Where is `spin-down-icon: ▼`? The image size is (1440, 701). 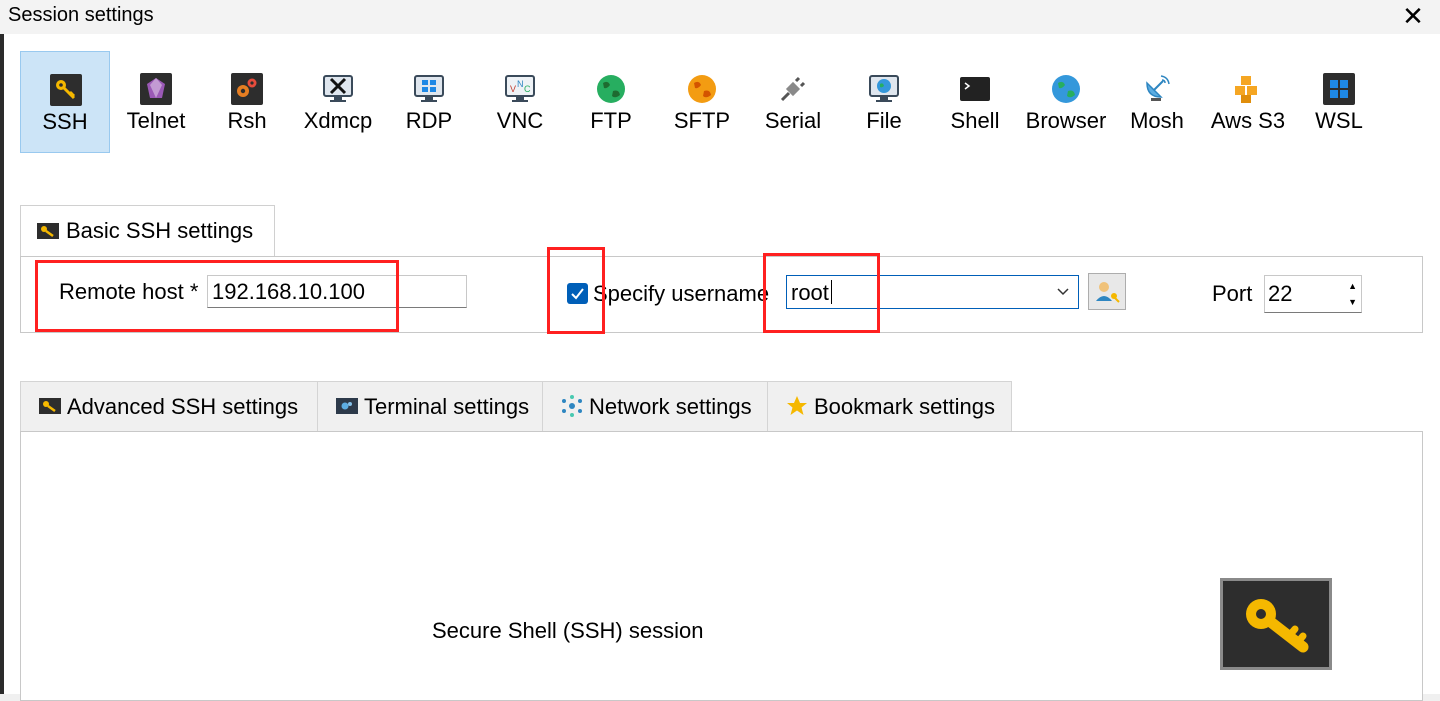
spin-down-icon: ▼ is located at coordinates (1352, 302).